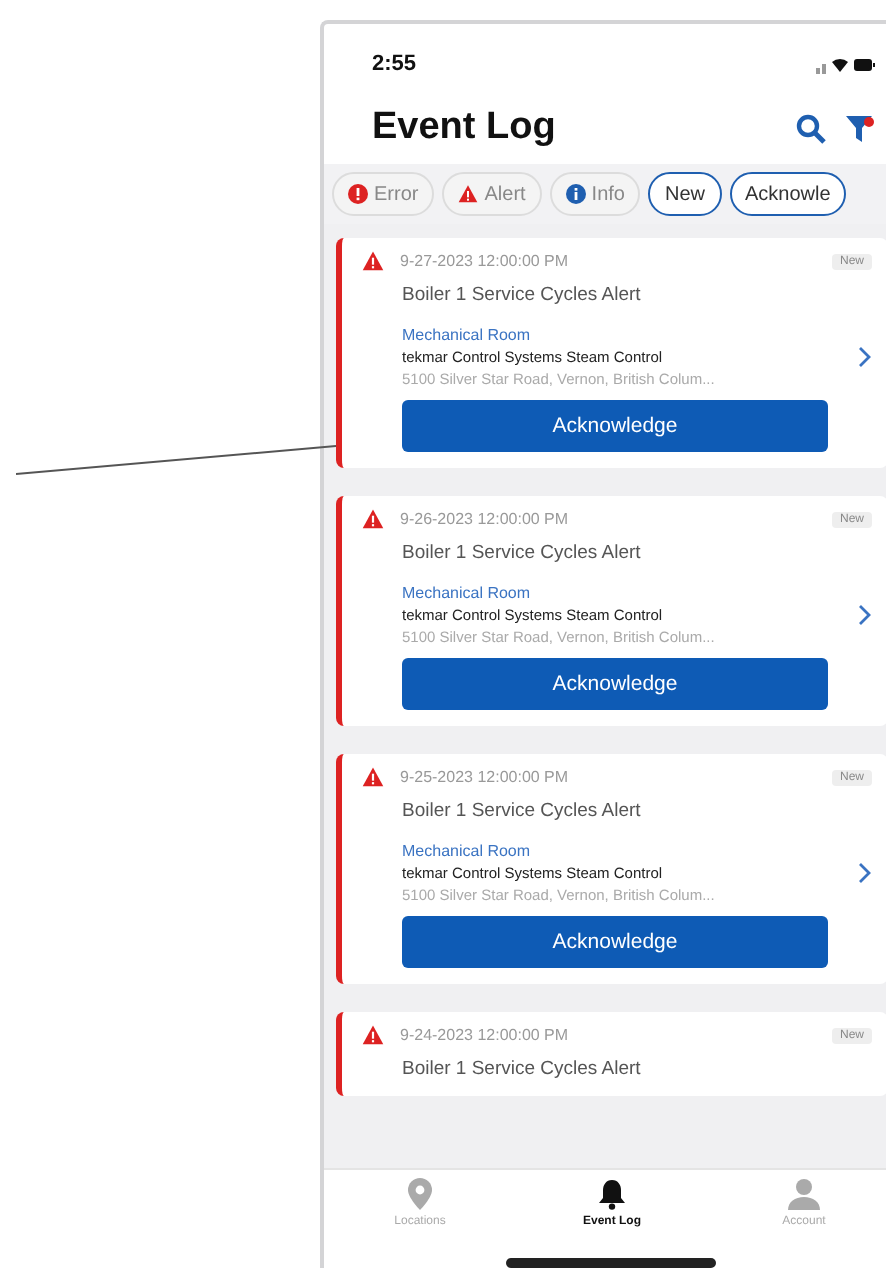 The image size is (886, 1268). Describe the element at coordinates (804, 1194) in the screenshot. I see `person-icon` at that location.